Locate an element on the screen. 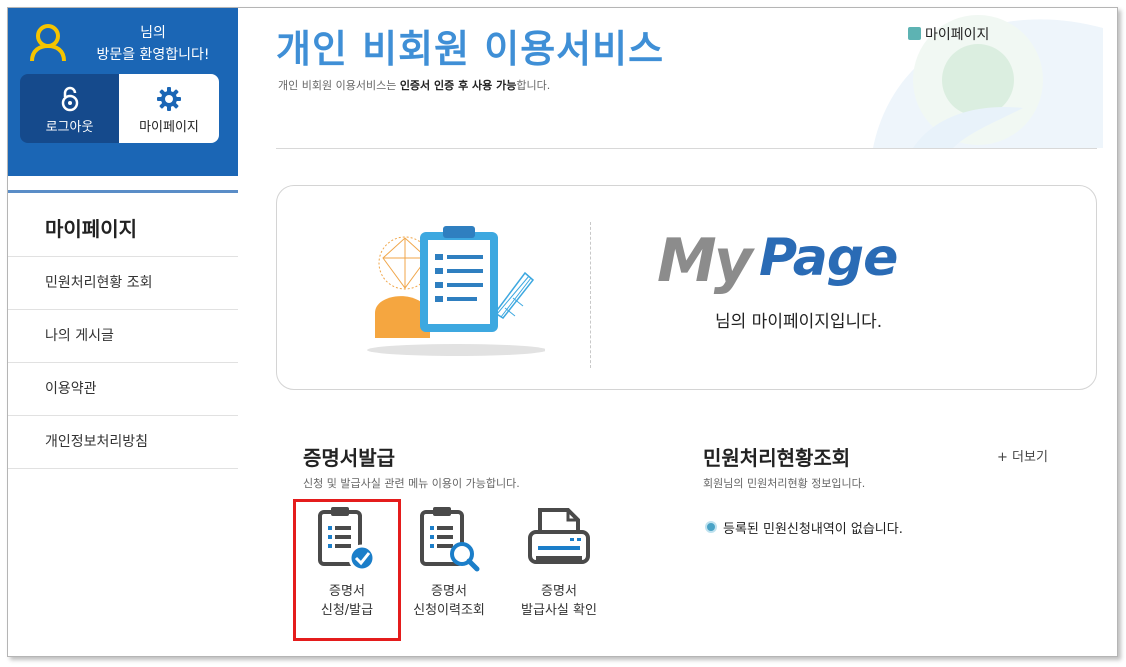 The height and width of the screenshot is (667, 1126). user-icon is located at coordinates (48, 43).